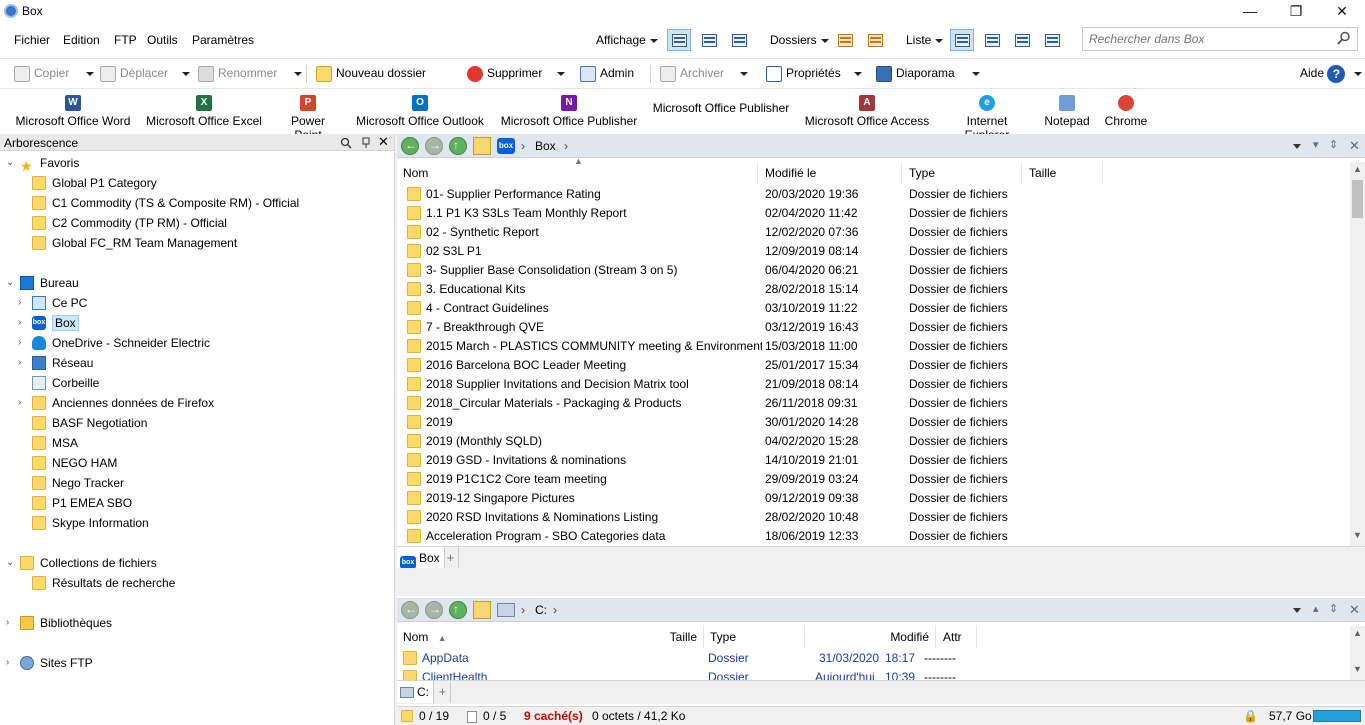 This screenshot has height=725, width=1365. Describe the element at coordinates (957, 637) in the screenshot. I see `column-attr: Attr` at that location.